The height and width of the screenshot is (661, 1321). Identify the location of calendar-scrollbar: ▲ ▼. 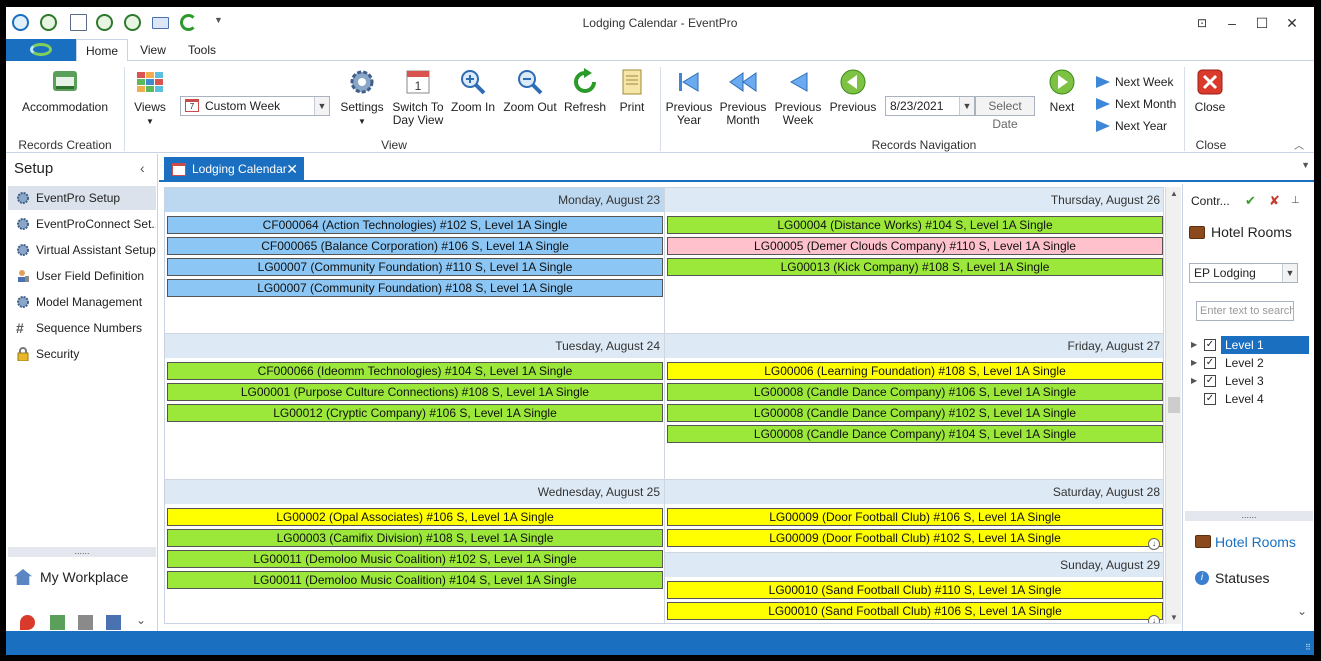
(1173, 405).